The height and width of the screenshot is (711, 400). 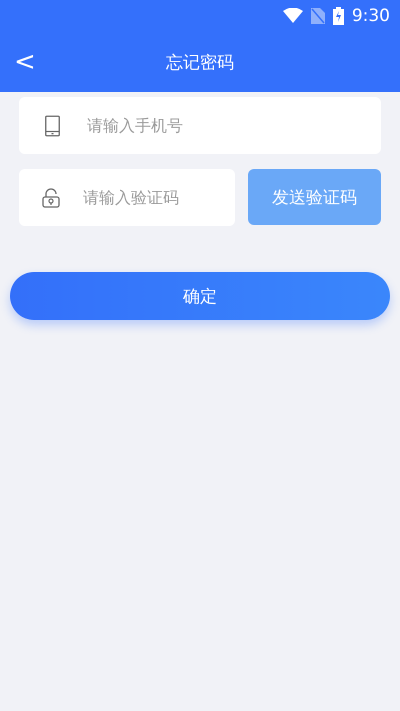 What do you see at coordinates (371, 16) in the screenshot?
I see `status-time: 9:30` at bounding box center [371, 16].